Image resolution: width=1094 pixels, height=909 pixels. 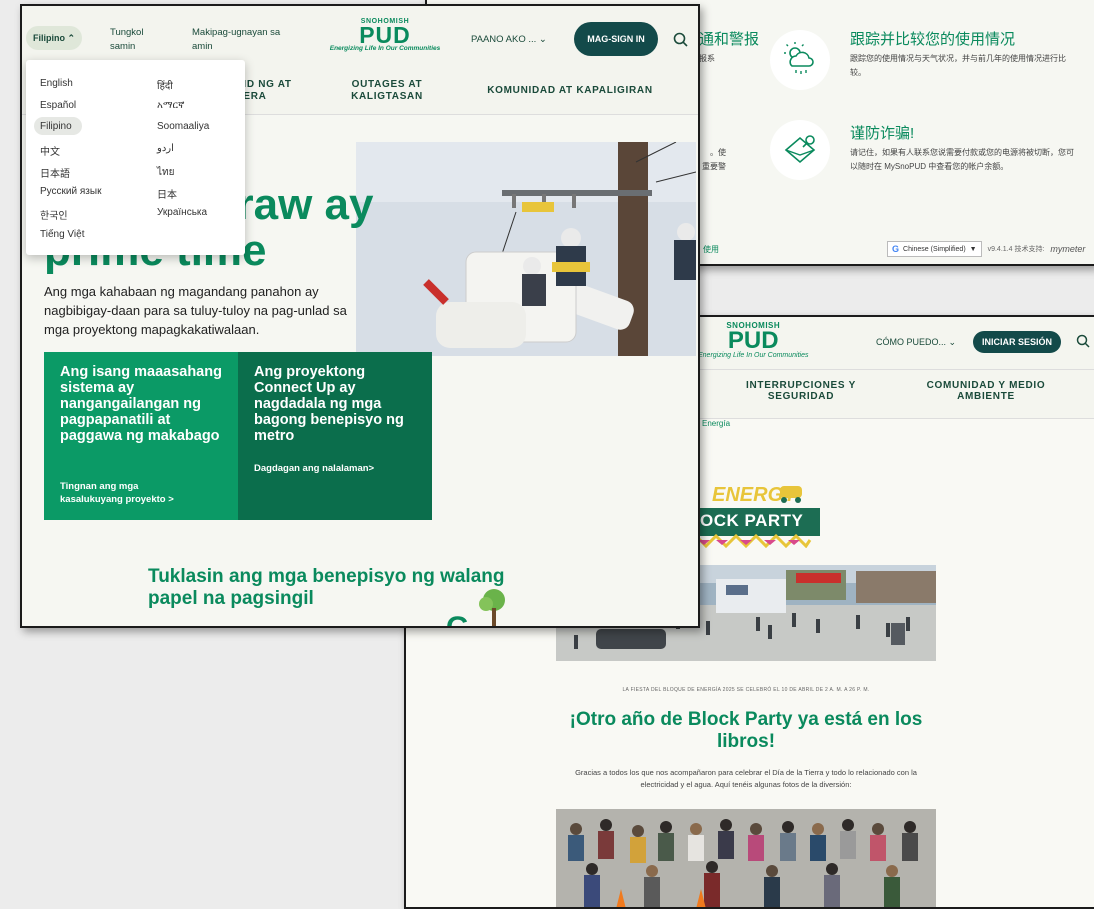 What do you see at coordinates (1017, 342) in the screenshot?
I see `es-signin-button: INICIAR SESIÓN` at bounding box center [1017, 342].